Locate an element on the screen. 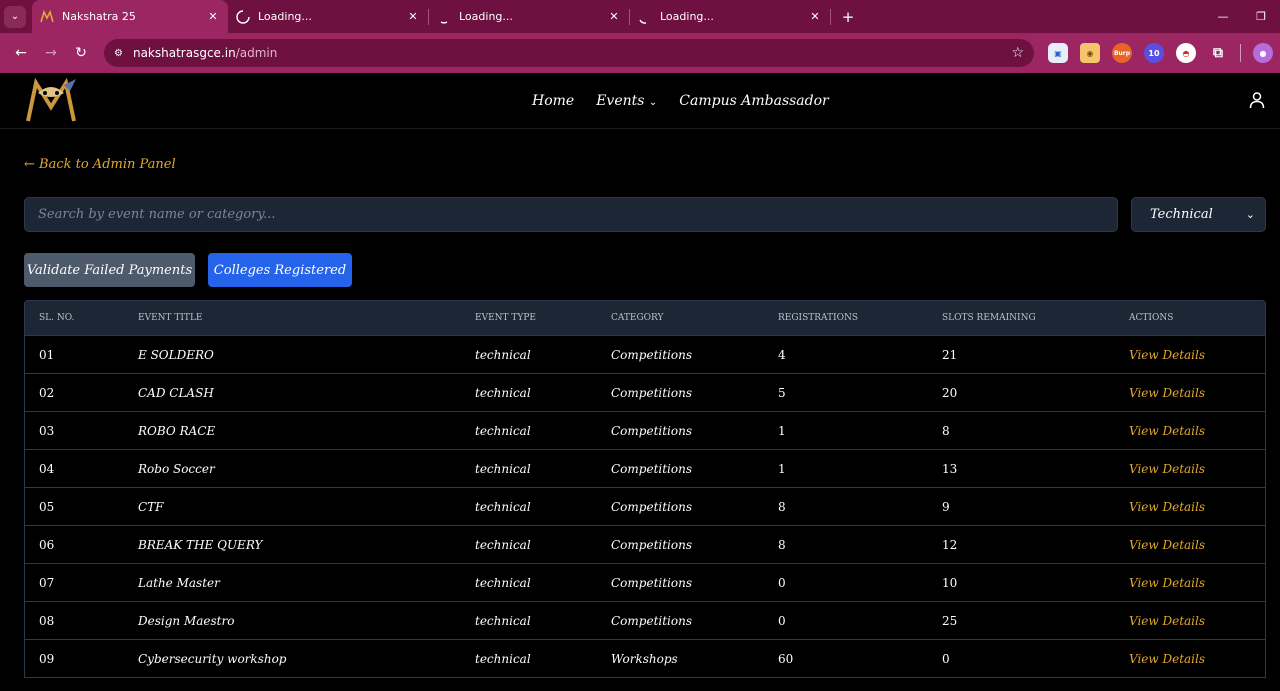  cell-sl-no: 05 is located at coordinates (47, 506).